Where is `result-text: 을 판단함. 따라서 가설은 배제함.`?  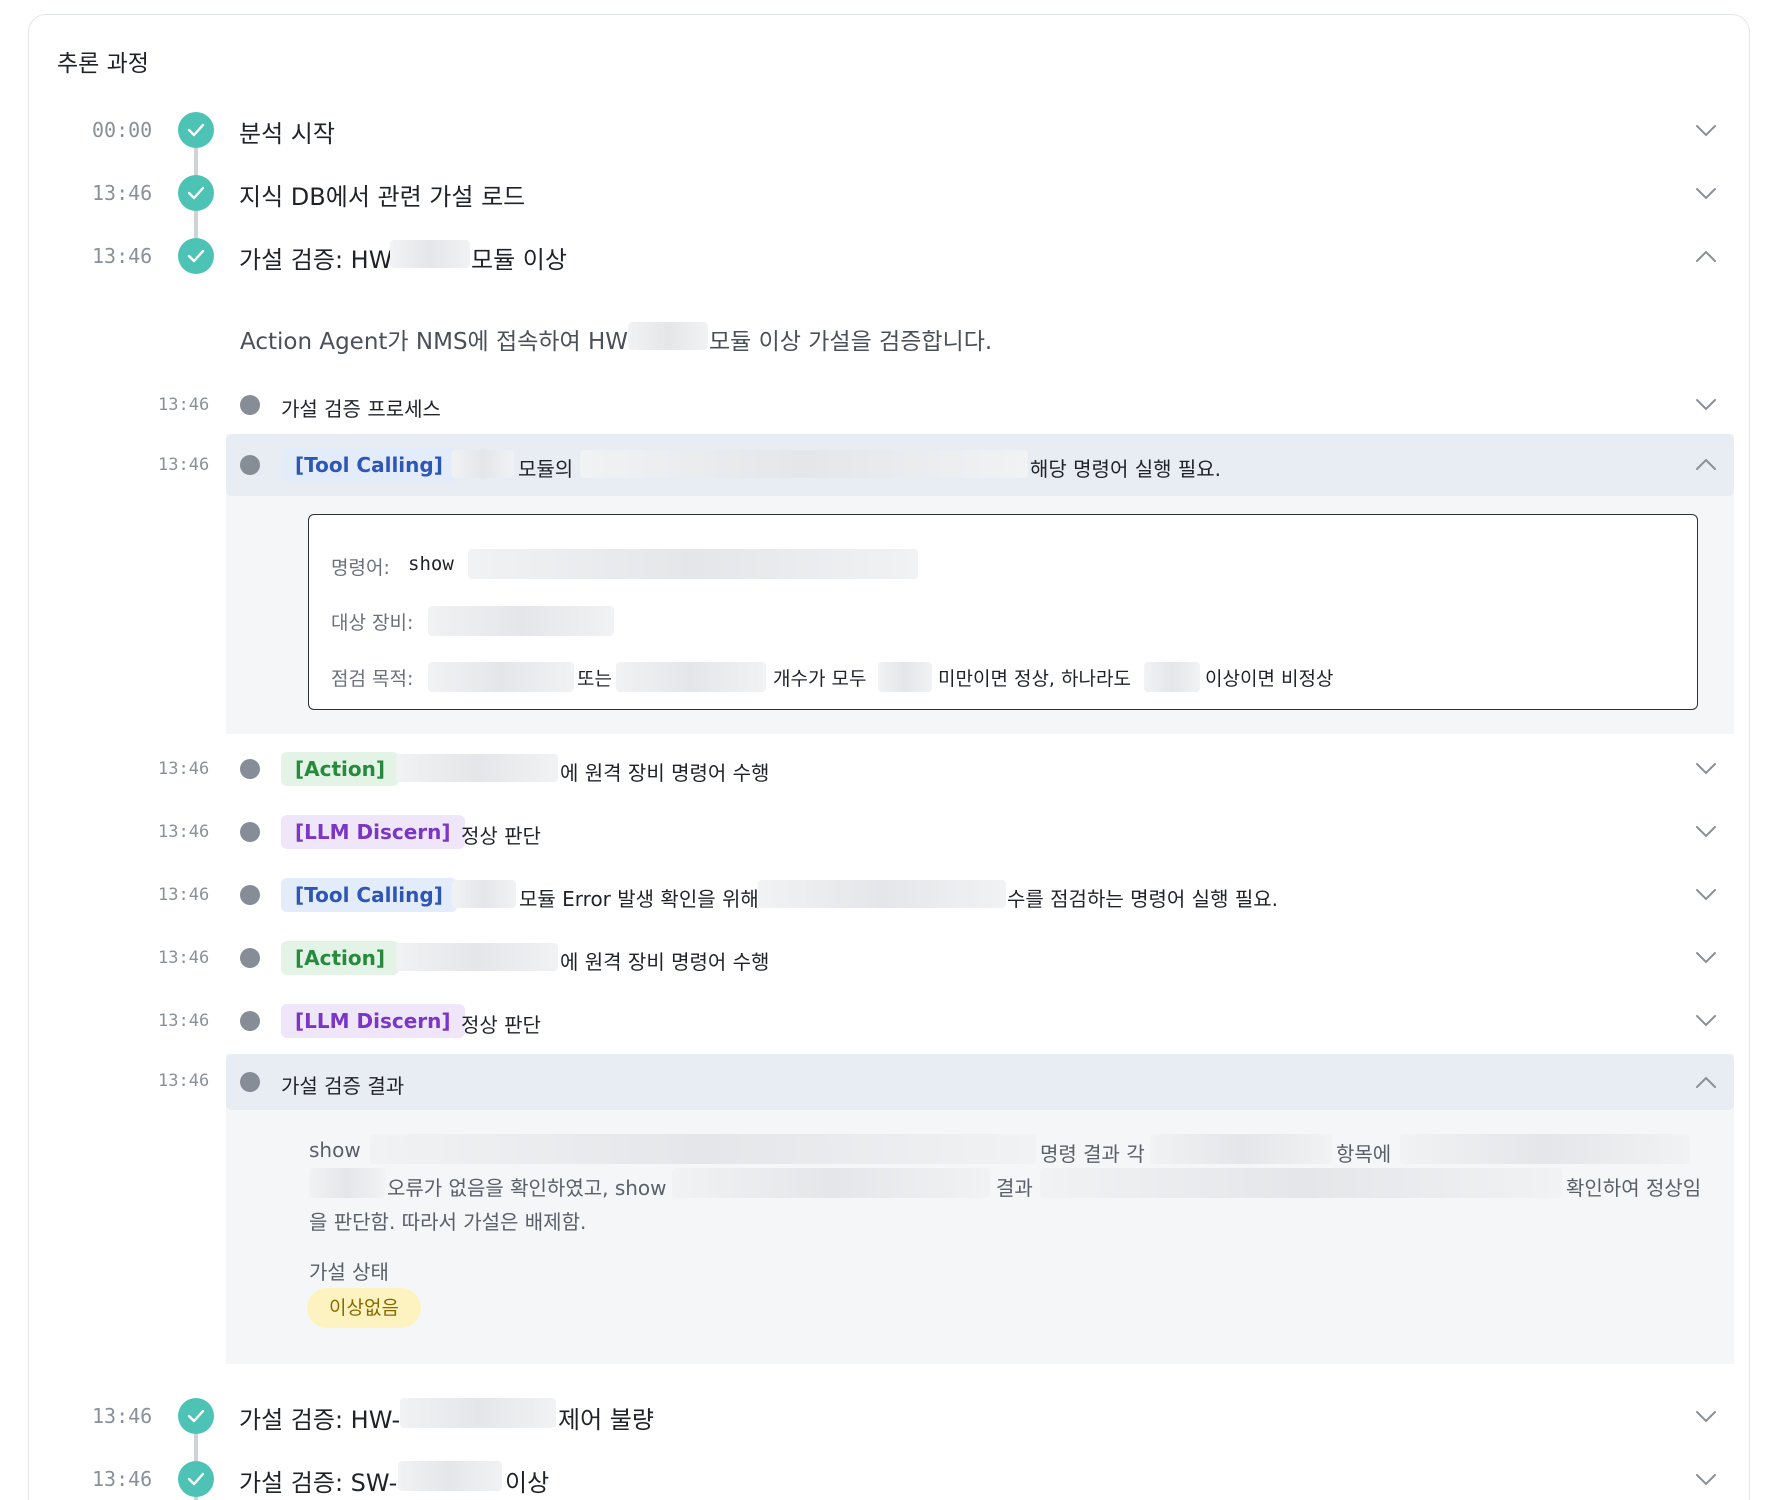 result-text: 을 판단함. 따라서 가설은 배제함. is located at coordinates (448, 1222).